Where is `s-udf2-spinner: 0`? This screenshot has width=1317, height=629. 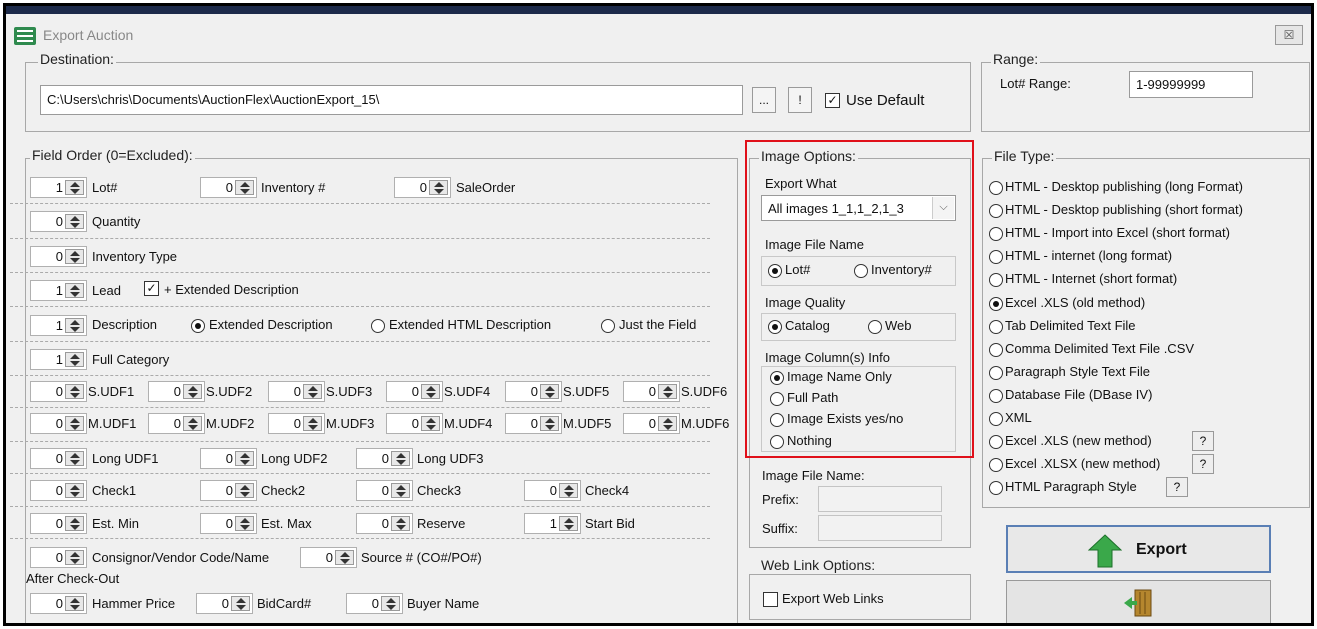 s-udf2-spinner: 0 is located at coordinates (176, 391).